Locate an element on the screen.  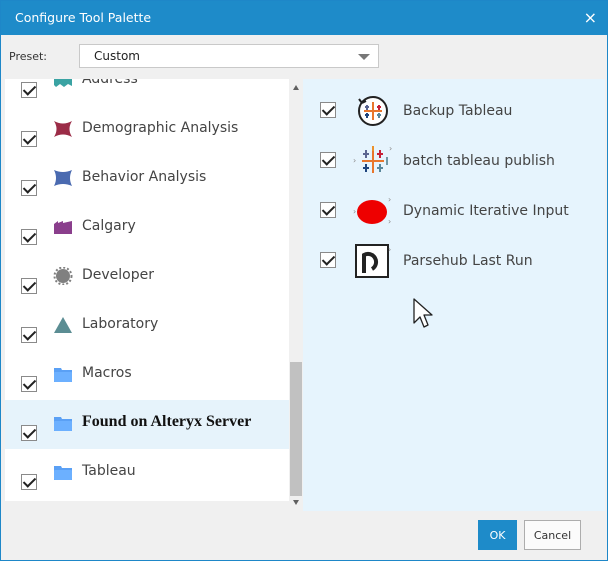
preset-dropdown: Custom is located at coordinates (229, 56).